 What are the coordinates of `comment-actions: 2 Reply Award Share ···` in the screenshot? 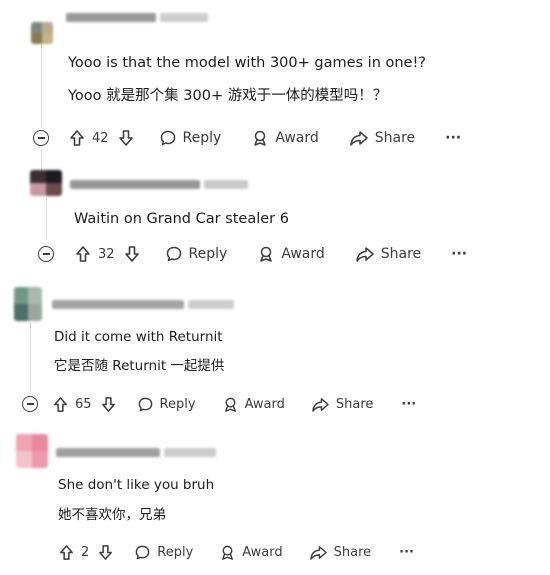 It's located at (236, 552).